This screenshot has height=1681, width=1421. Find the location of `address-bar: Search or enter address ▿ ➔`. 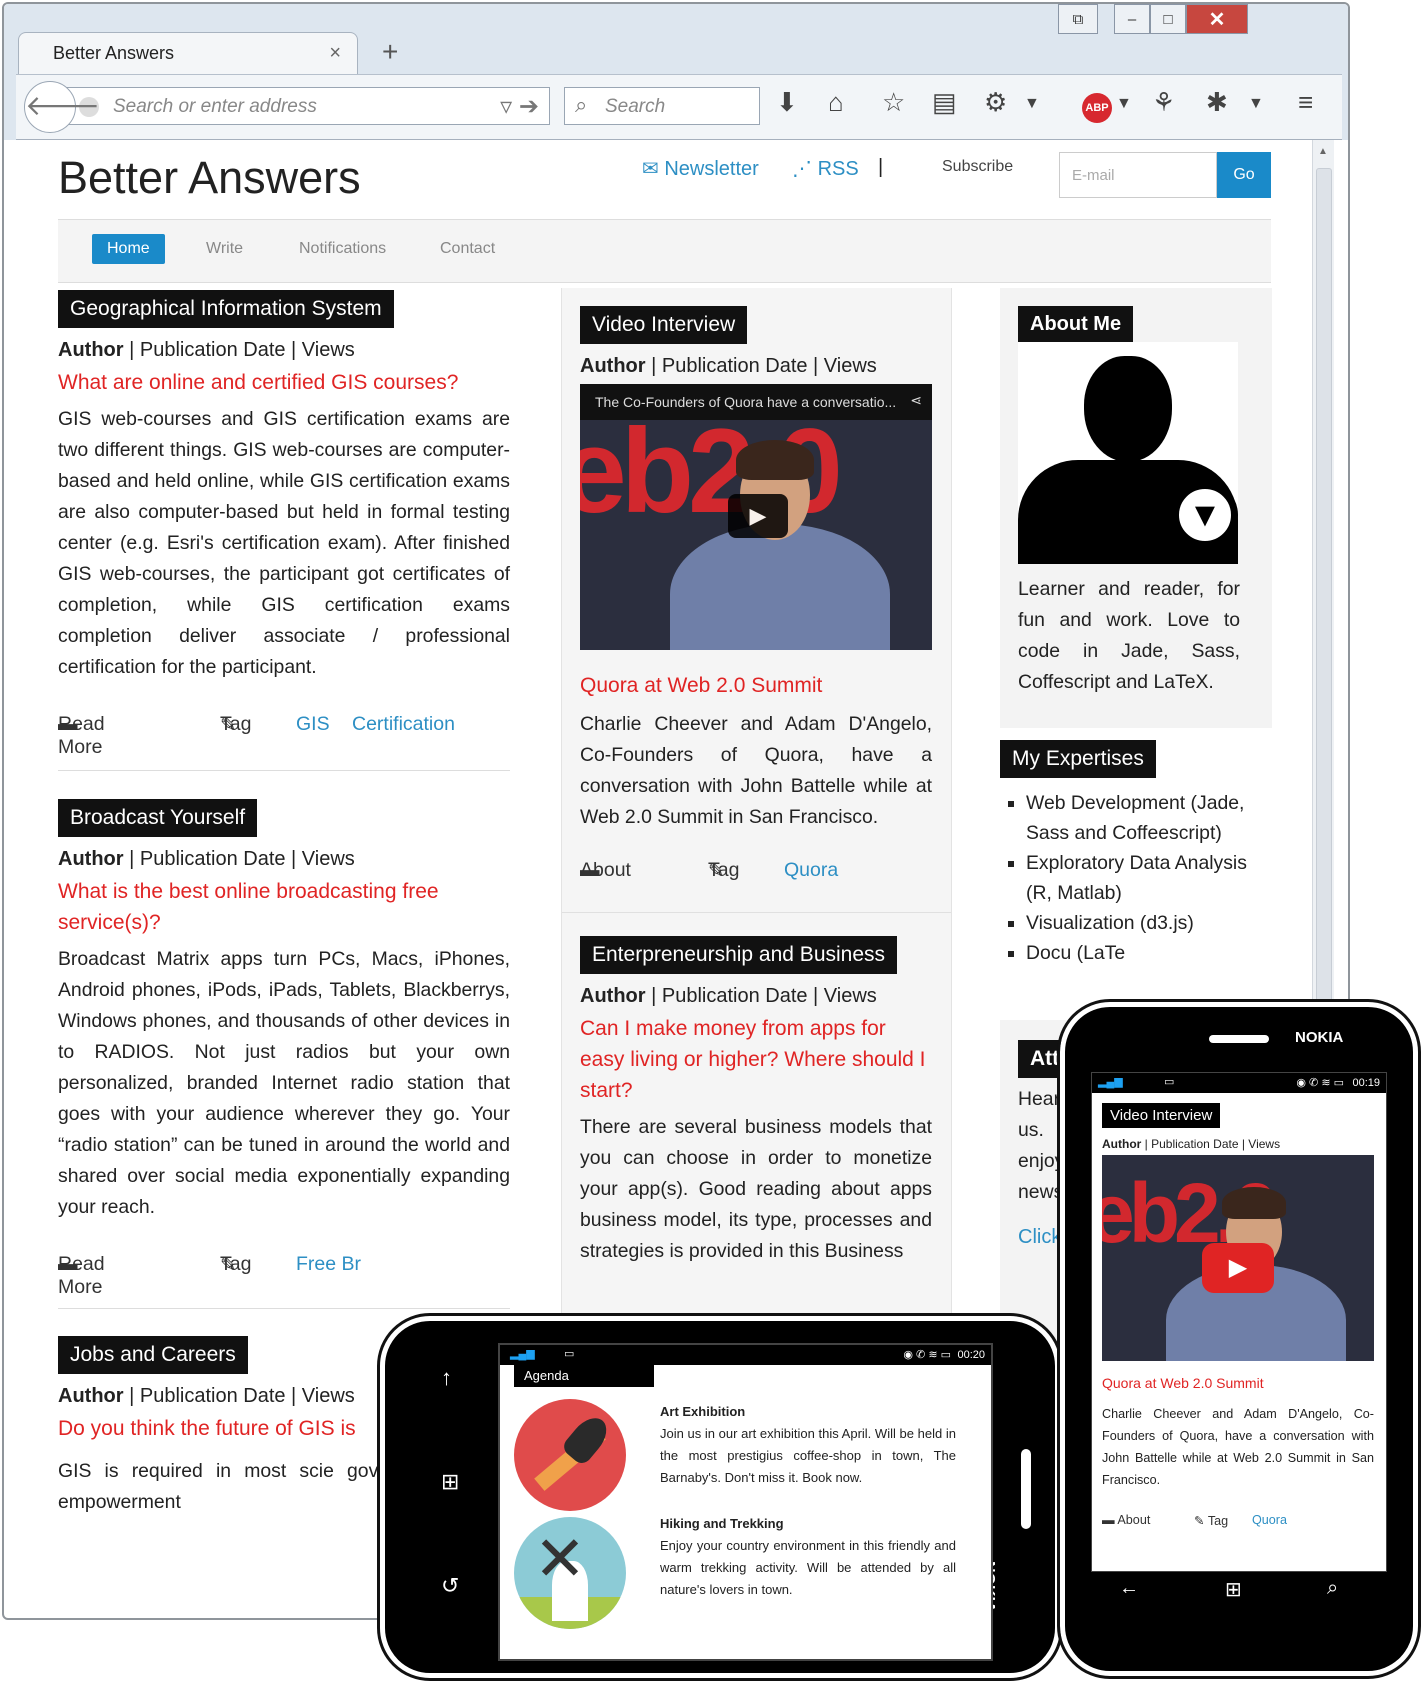

address-bar: Search or enter address ▿ ➔ is located at coordinates (305, 106).